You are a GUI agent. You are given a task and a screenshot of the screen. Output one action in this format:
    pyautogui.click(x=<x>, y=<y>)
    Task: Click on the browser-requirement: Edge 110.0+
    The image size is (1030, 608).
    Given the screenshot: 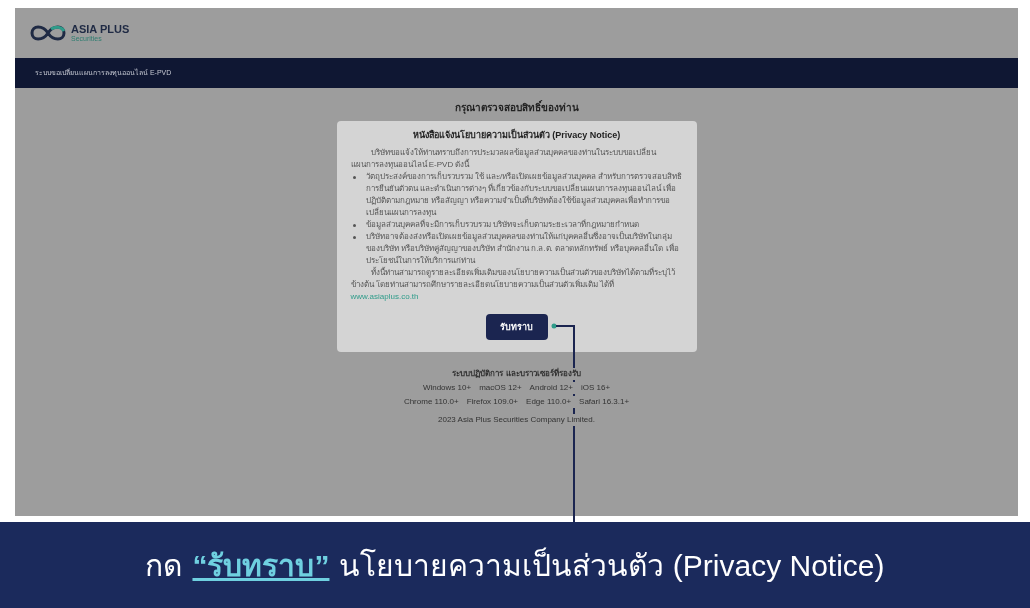 What is the action you would take?
    pyautogui.click(x=549, y=402)
    